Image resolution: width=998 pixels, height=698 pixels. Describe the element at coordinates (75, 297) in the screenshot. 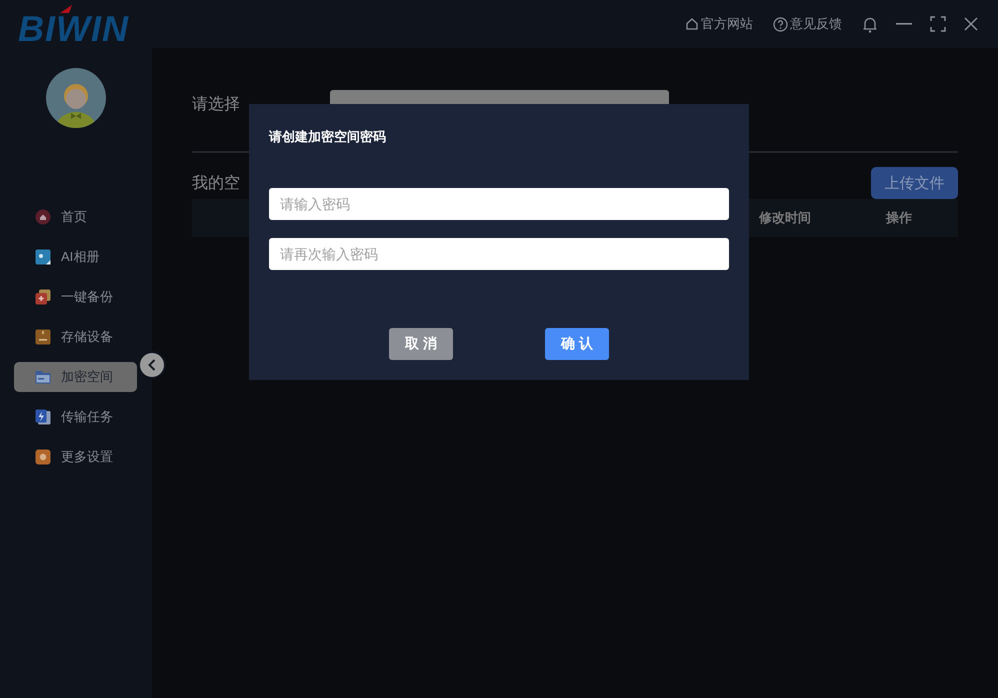

I see `sidebar-item: 一键备份` at that location.